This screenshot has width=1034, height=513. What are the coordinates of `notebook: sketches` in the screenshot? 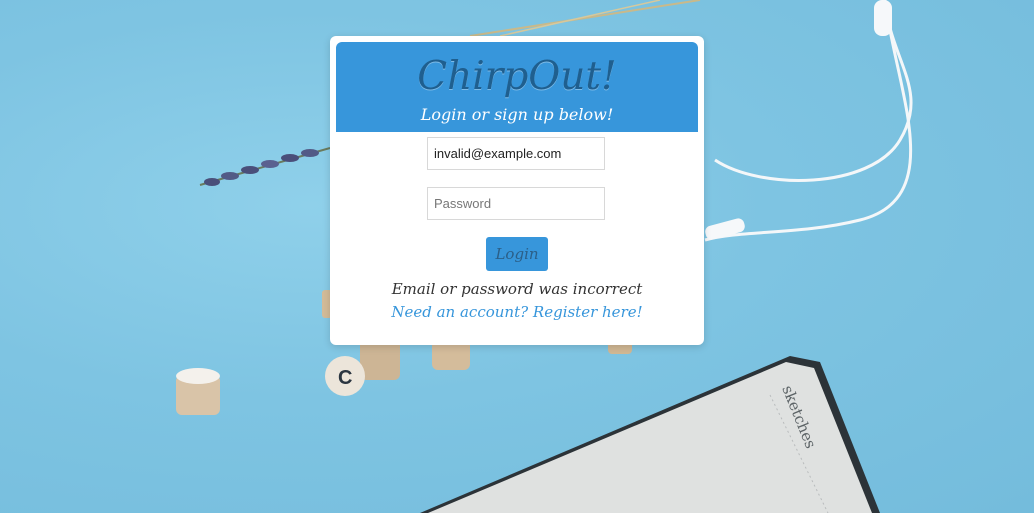 It's located at (650, 434).